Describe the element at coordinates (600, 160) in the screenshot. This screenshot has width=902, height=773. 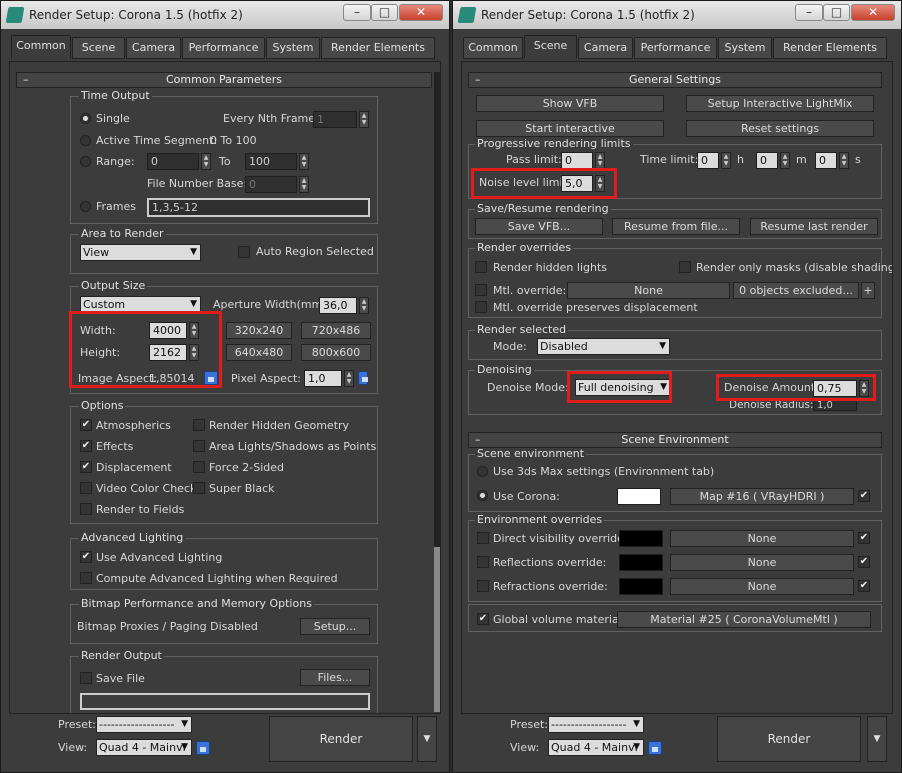
I see `pass-limit-spinner: ▲ ▼` at that location.